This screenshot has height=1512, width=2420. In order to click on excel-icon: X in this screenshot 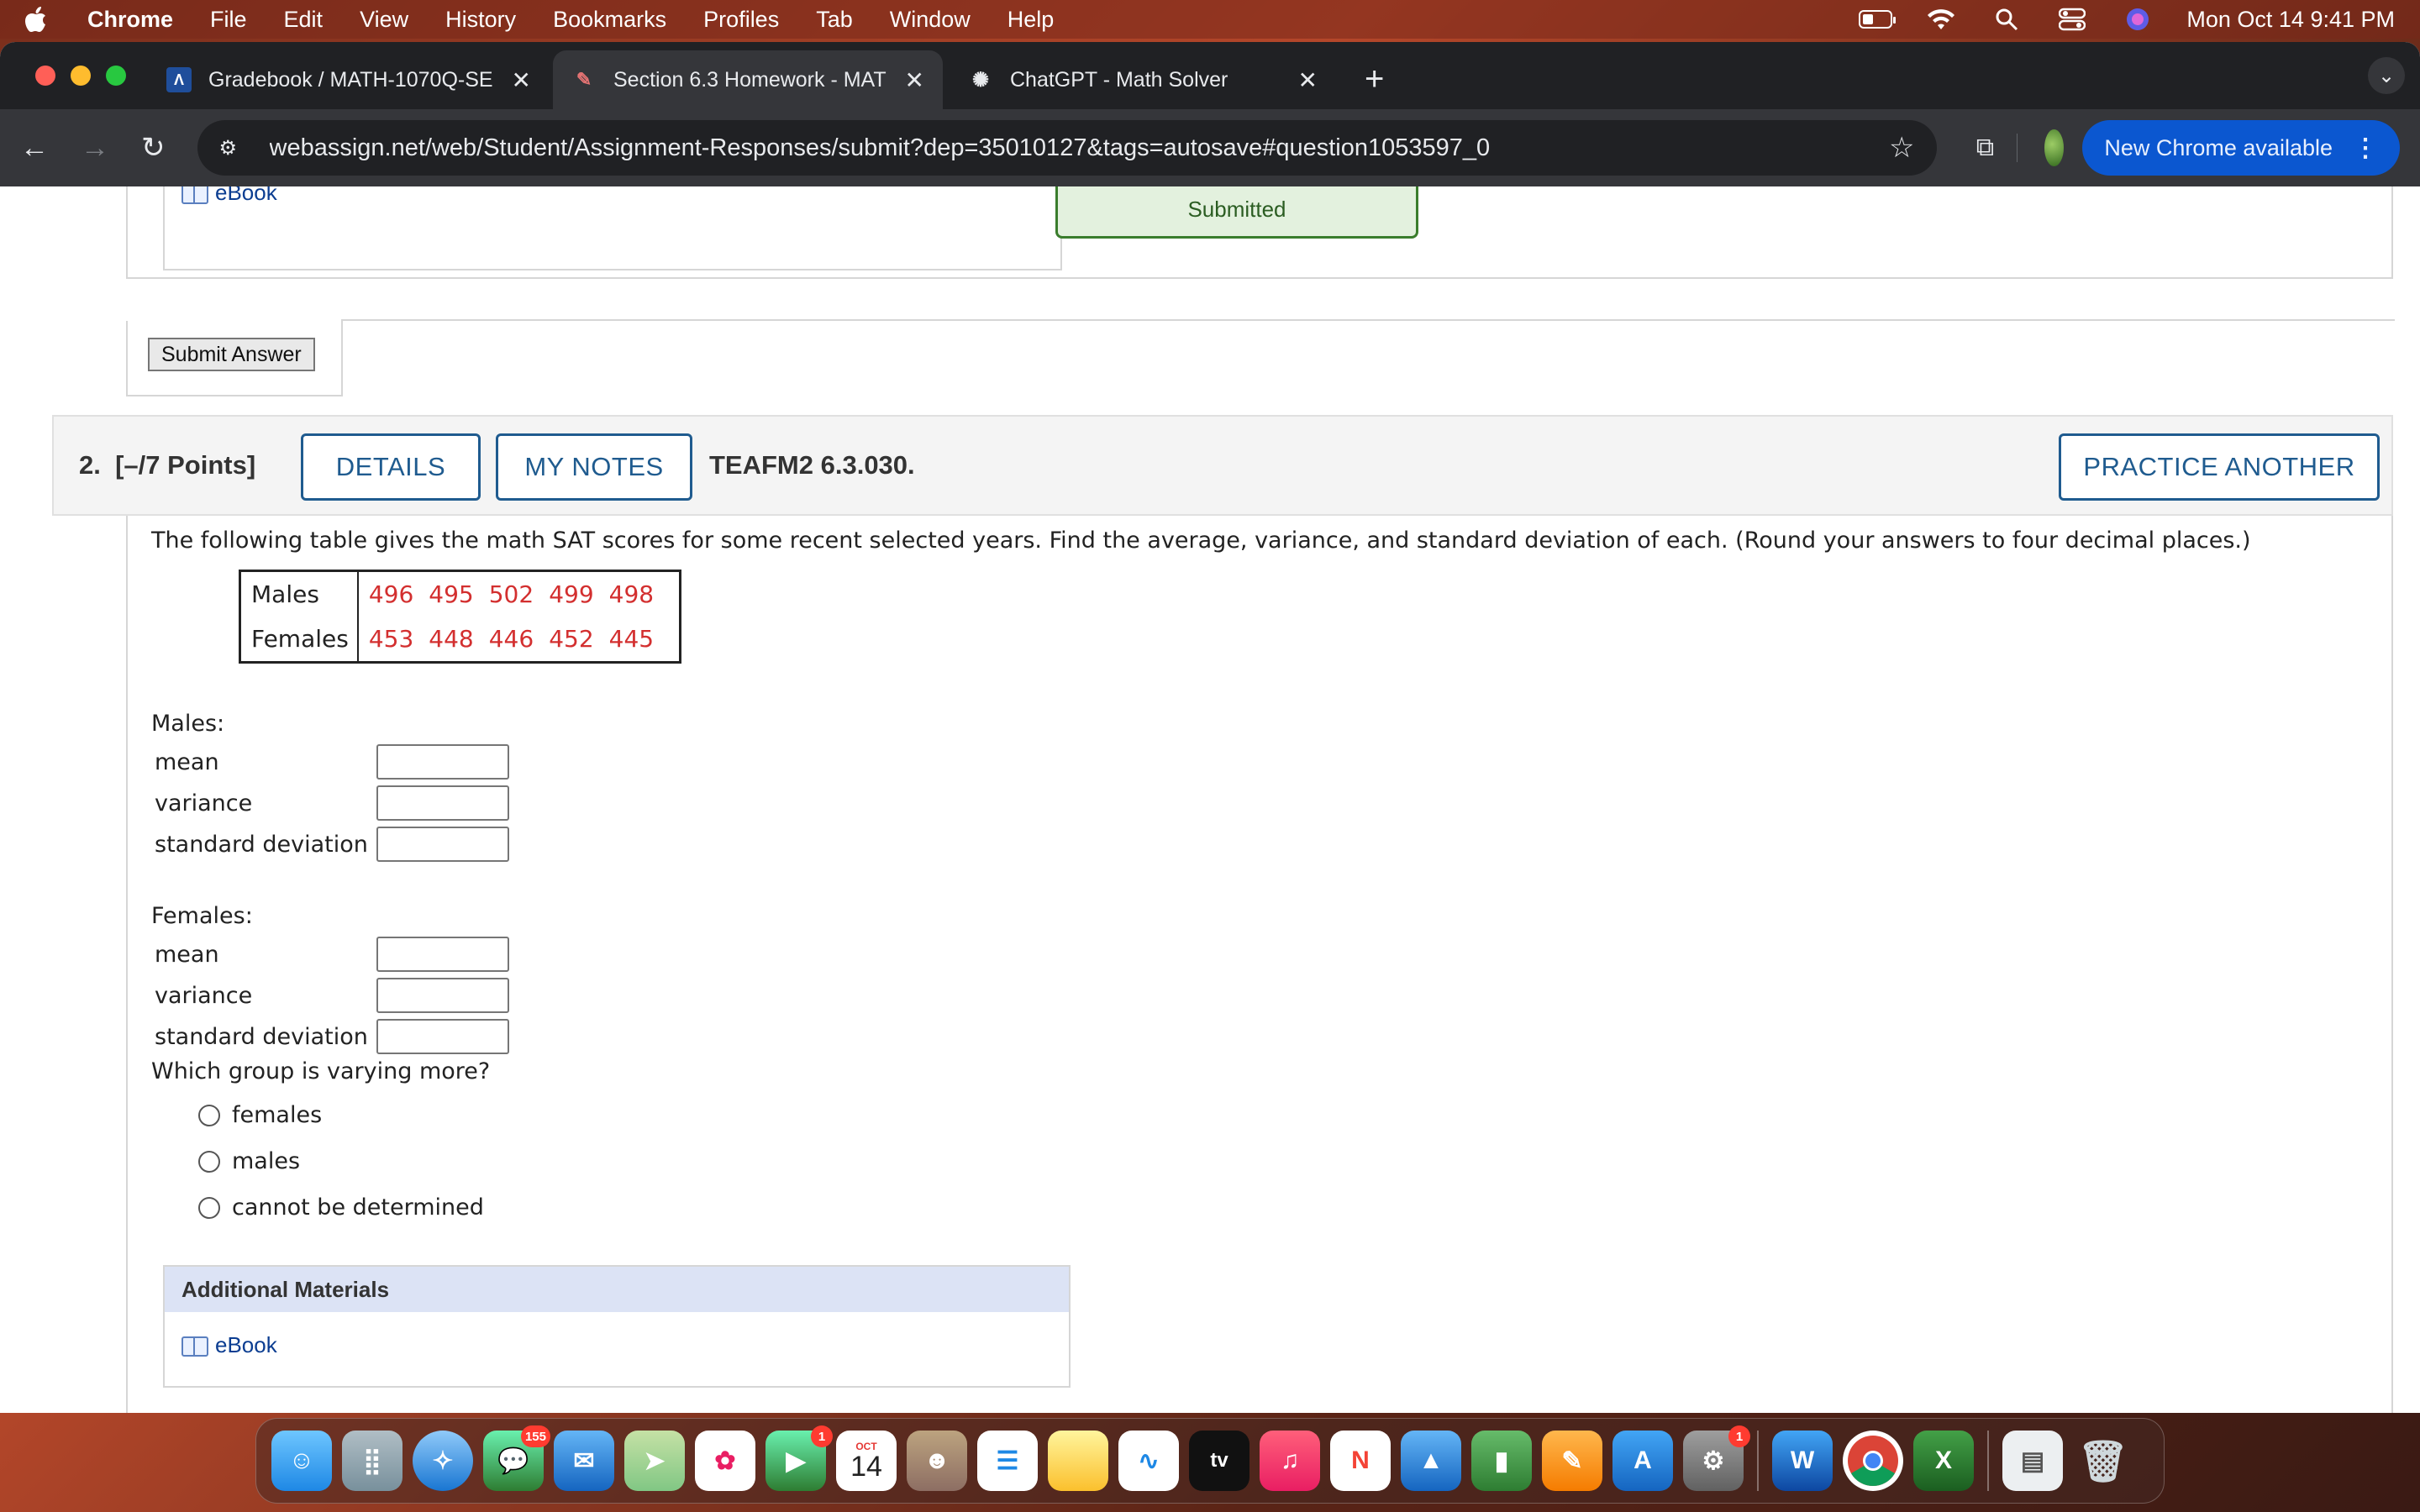, I will do `click(1943, 1461)`.